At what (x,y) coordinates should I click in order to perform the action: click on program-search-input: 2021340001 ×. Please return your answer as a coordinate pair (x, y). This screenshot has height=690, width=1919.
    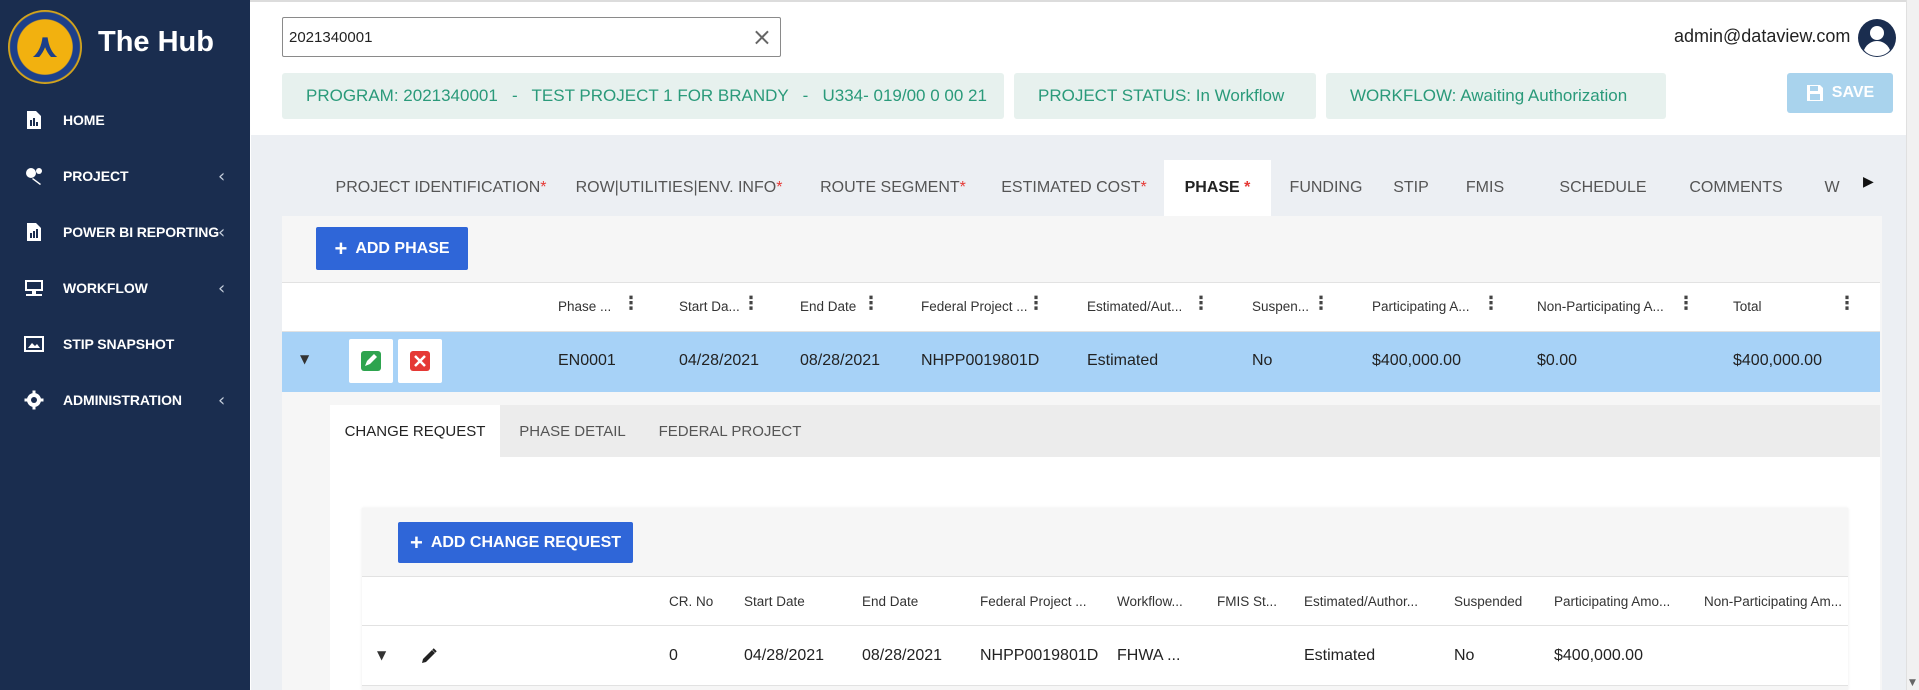
    Looking at the image, I should click on (531, 37).